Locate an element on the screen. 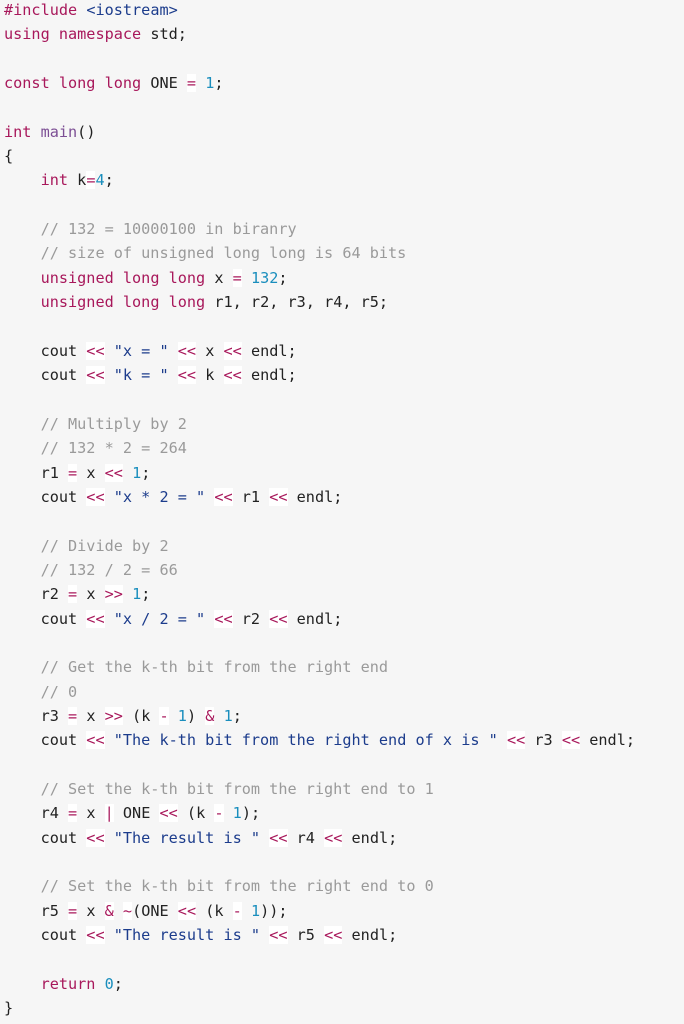 This screenshot has height=1024, width=684. comment-token: // 132 = 10000100 in biranry is located at coordinates (168, 229).